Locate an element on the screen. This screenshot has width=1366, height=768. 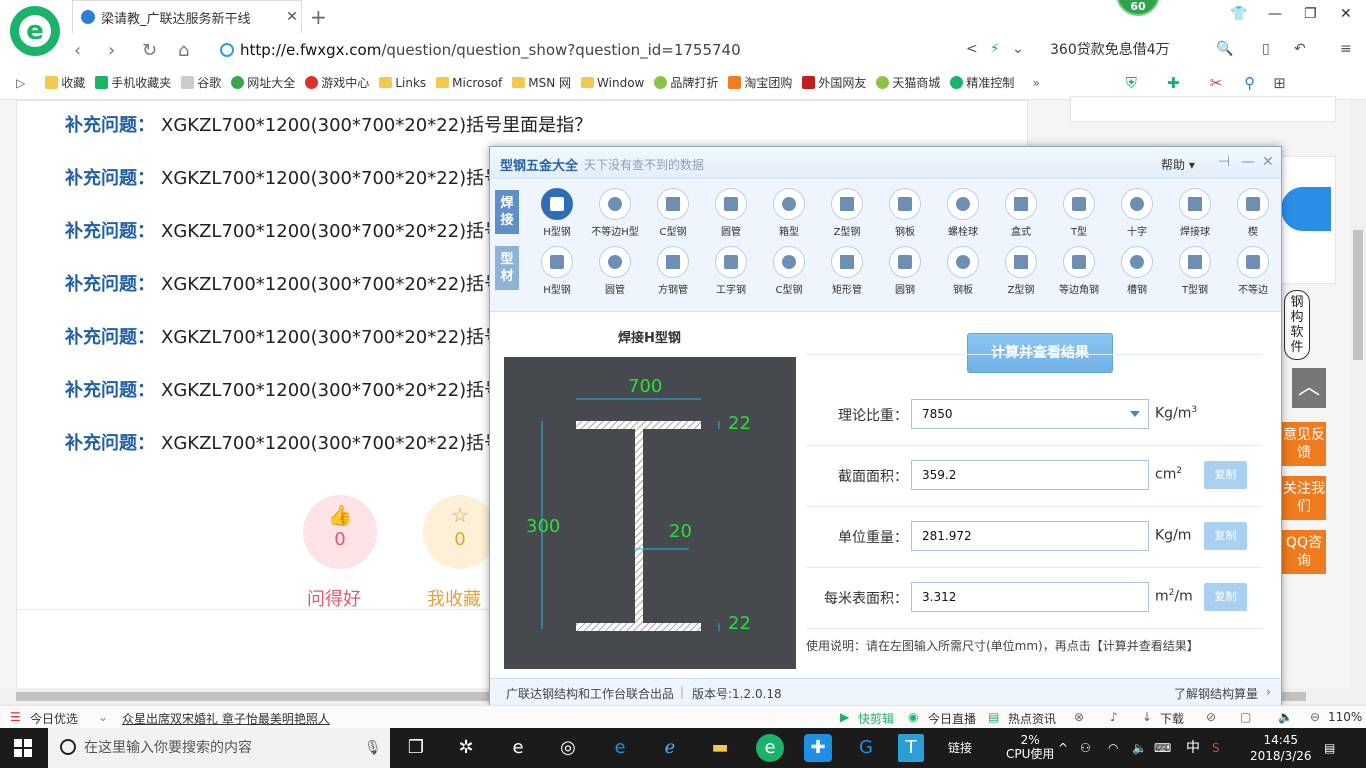
copy-weight-button: 复制 is located at coordinates (1225, 536).